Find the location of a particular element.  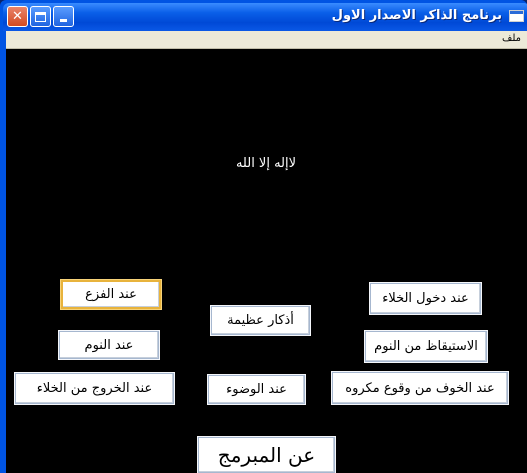

menu-bar: ملف is located at coordinates (266, 40).